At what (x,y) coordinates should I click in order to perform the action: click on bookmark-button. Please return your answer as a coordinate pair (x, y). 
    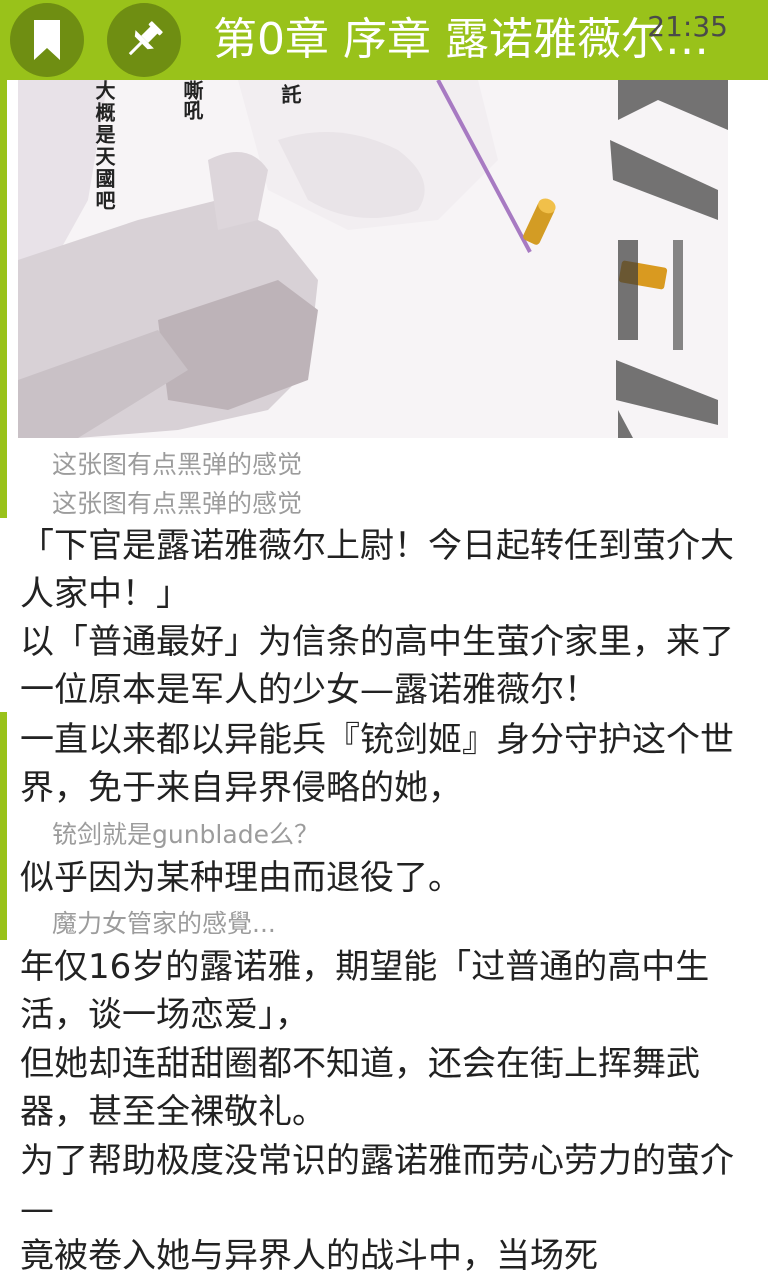
    Looking at the image, I should click on (47, 40).